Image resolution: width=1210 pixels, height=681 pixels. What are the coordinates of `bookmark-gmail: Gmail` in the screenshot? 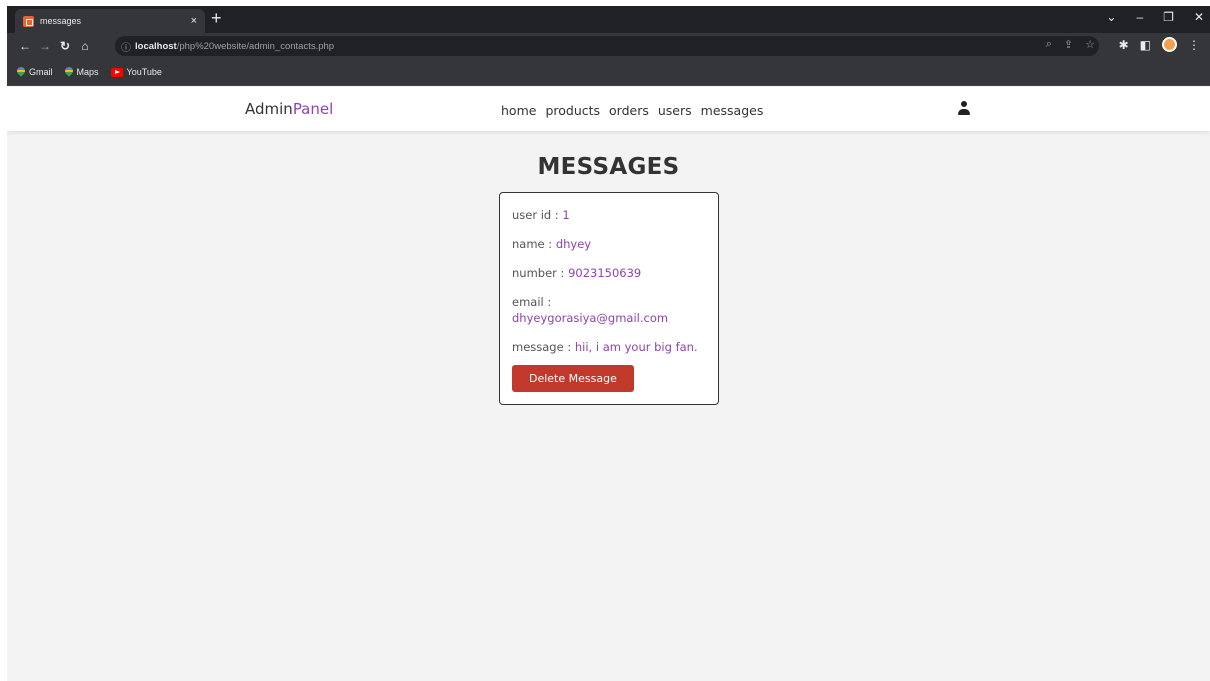 It's located at (35, 72).